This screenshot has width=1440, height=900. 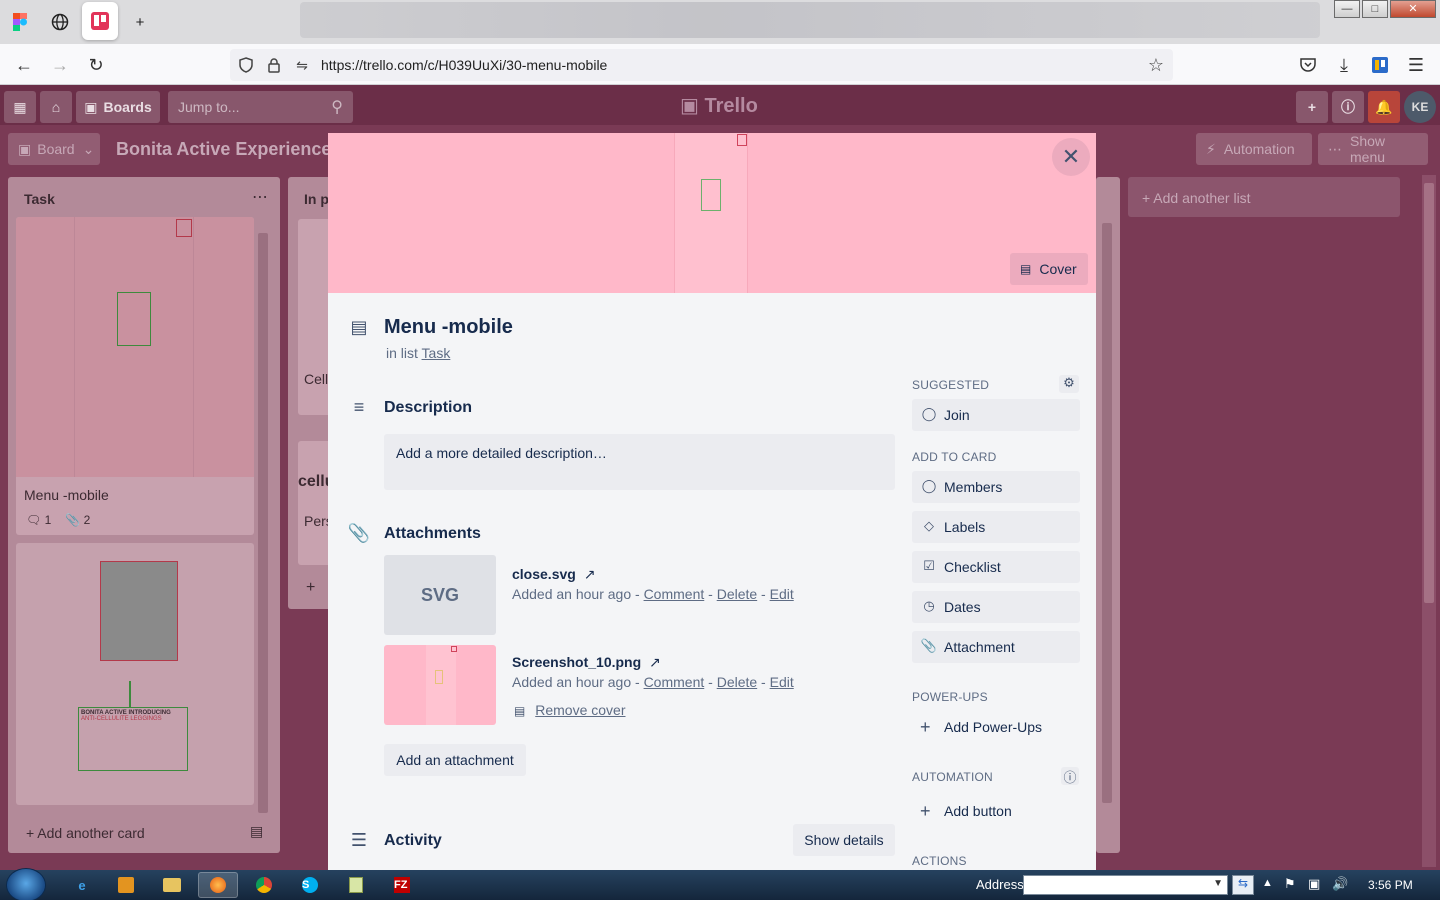 I want to click on file-explorer-icon, so click(x=172, y=885).